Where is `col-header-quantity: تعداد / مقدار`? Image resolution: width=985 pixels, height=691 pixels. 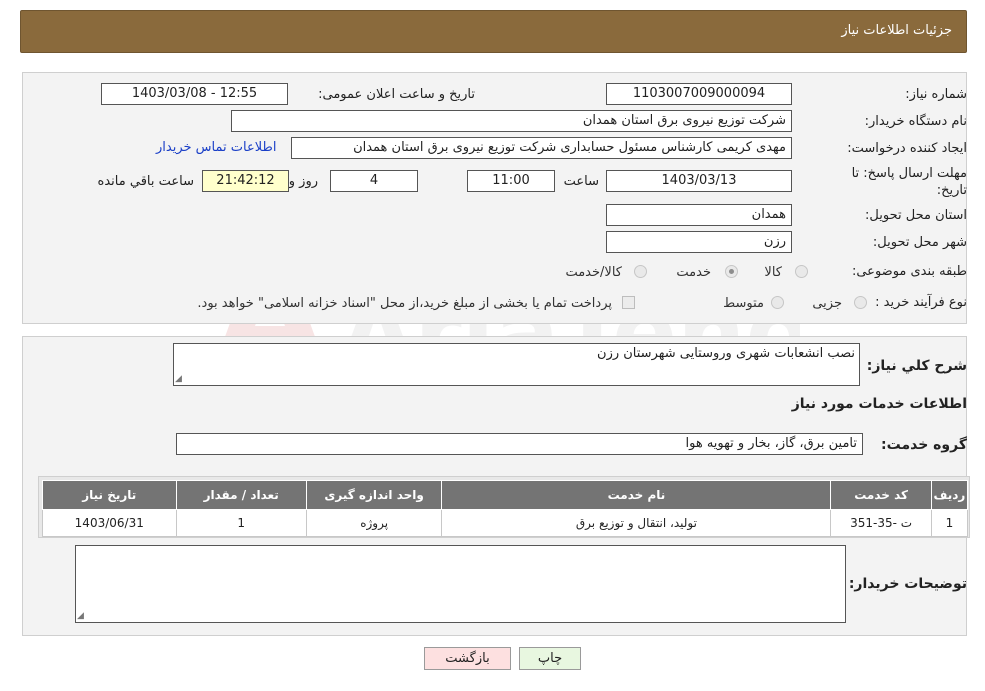
col-header-quantity: تعداد / مقدار is located at coordinates (241, 495).